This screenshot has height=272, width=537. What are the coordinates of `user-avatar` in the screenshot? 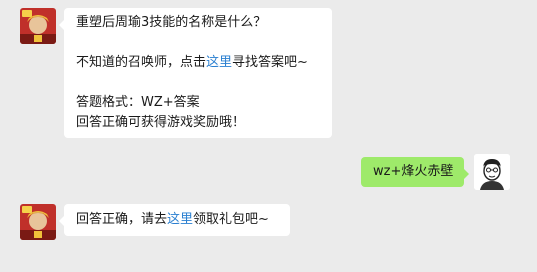 It's located at (492, 172).